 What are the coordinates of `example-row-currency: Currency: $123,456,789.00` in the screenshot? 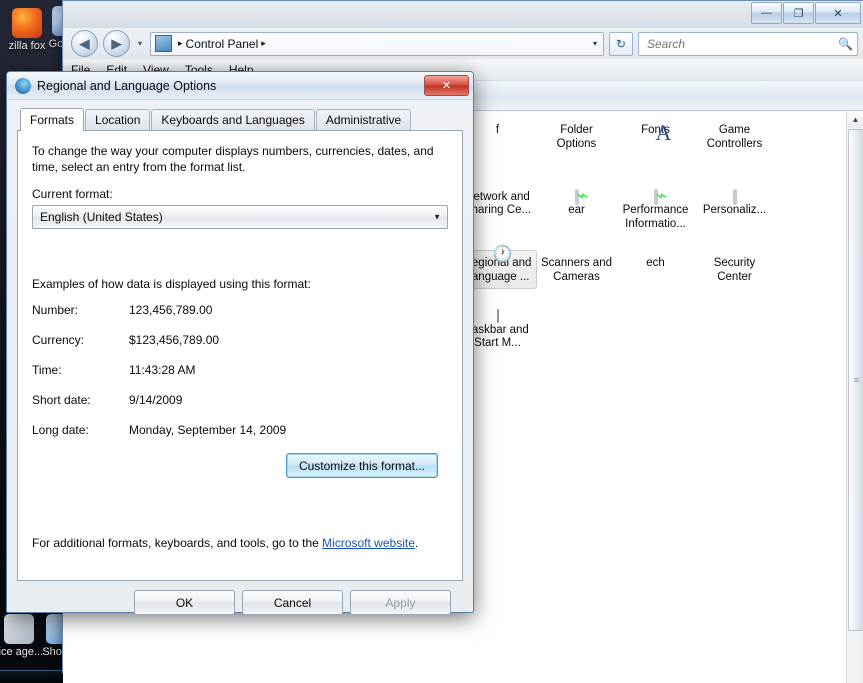 It's located at (240, 340).